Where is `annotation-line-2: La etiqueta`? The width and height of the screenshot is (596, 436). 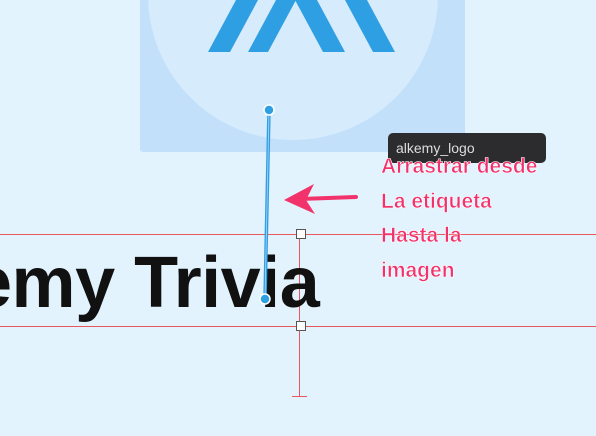
annotation-line-2: La etiqueta is located at coordinates (436, 201).